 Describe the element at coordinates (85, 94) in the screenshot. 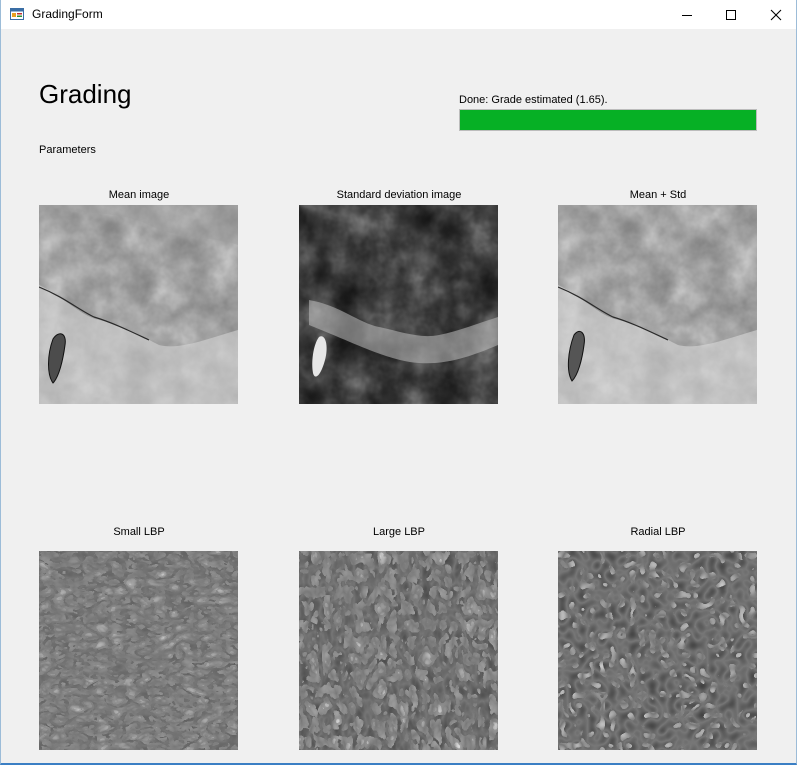

I see `page-title: Grading` at that location.